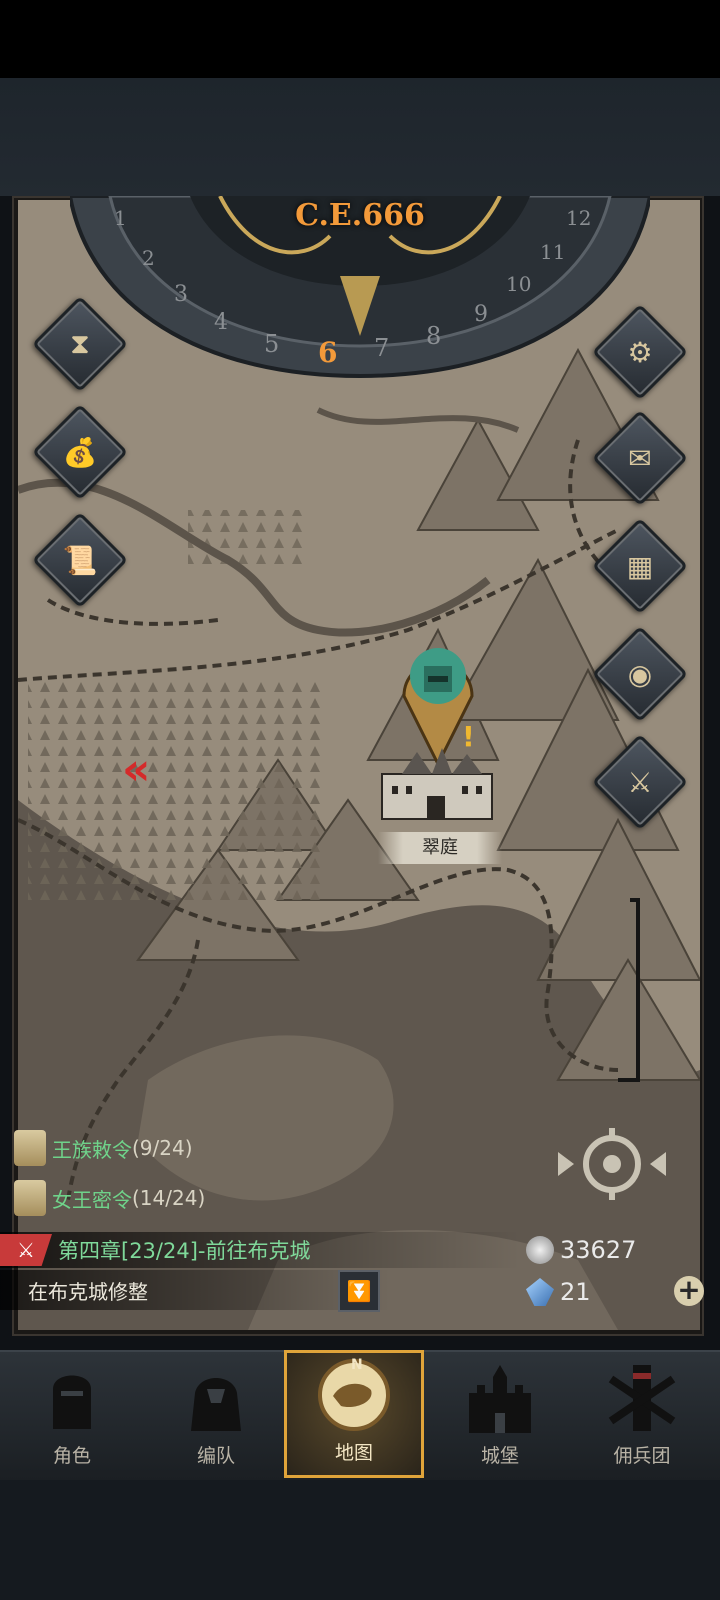 Image resolution: width=720 pixels, height=1600 pixels. What do you see at coordinates (169, 1198) in the screenshot?
I see `quest-progress: (14/24)` at bounding box center [169, 1198].